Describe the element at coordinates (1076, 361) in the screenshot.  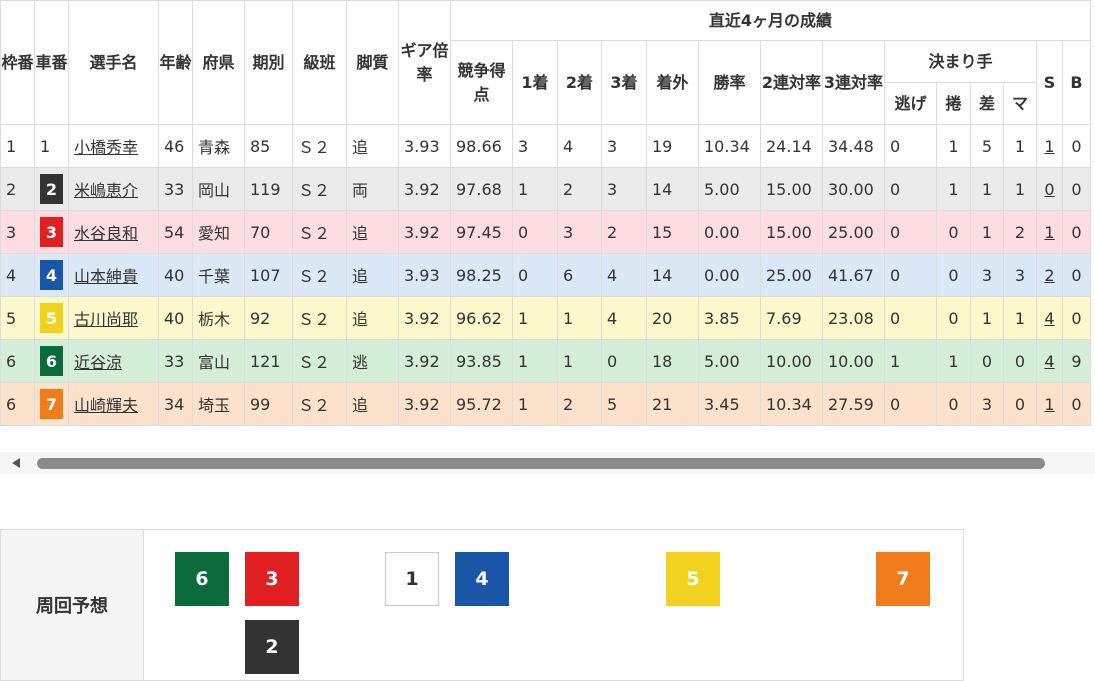
I see `cell-b: 9` at that location.